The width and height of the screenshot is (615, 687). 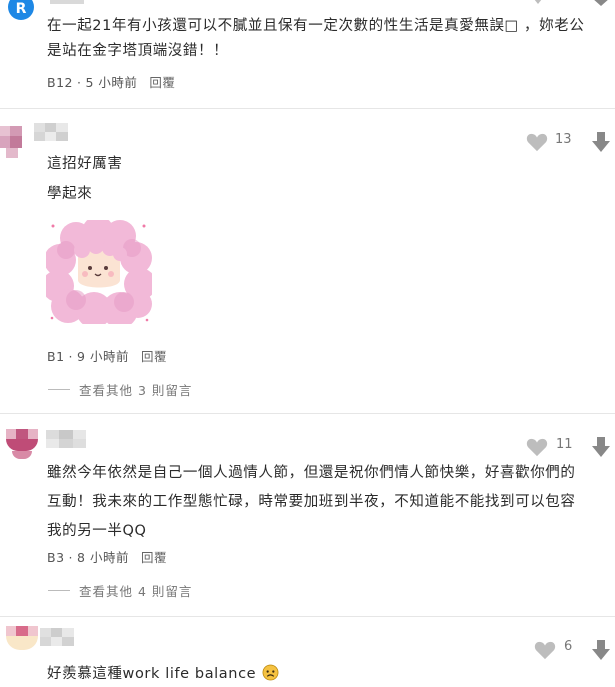 I want to click on view-more-replies: 查看其他 3 則留言, so click(x=135, y=389).